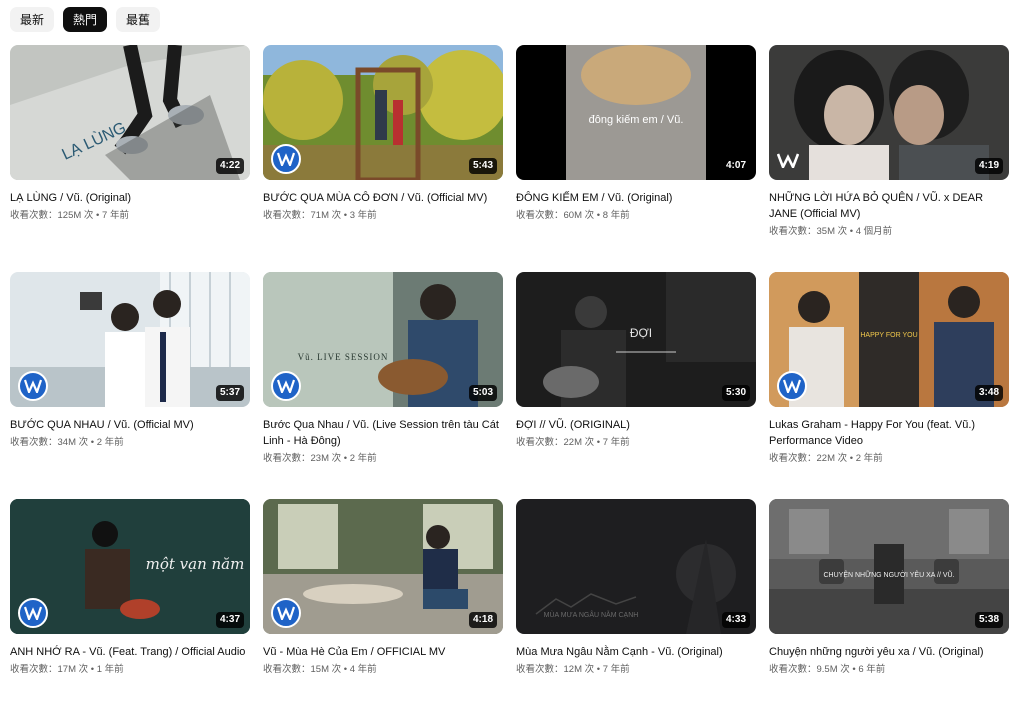 This screenshot has width=1024, height=703. I want to click on thumbnail-image: đông kiếm em / Vũ., so click(636, 112).